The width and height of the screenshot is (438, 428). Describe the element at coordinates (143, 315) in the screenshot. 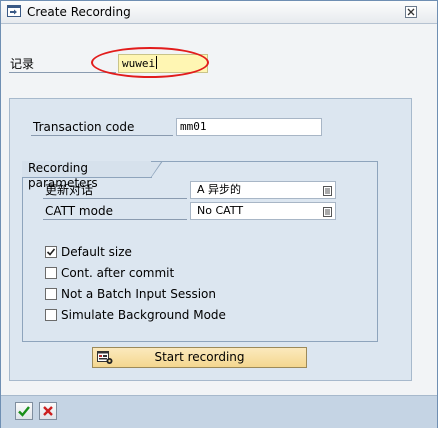

I see `checkbox-label: Simulate Background Mode` at that location.